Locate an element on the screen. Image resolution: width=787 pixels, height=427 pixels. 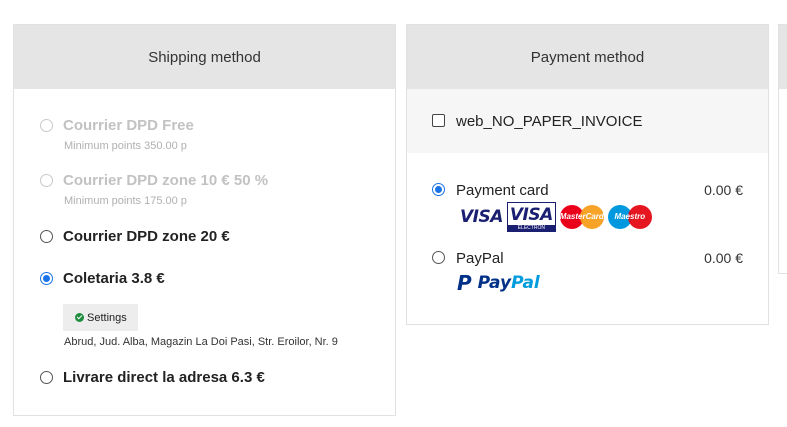
shipping-option-coletaria-label: Coletaria 3.8 € is located at coordinates (114, 278).